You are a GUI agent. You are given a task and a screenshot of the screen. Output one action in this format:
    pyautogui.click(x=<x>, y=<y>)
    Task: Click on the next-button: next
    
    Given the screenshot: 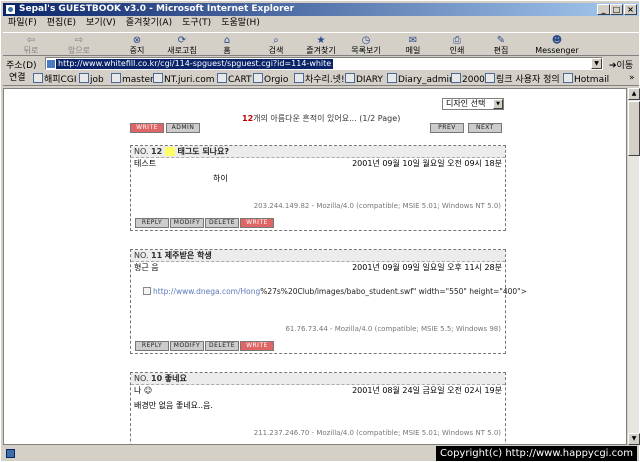 What is the action you would take?
    pyautogui.click(x=485, y=128)
    